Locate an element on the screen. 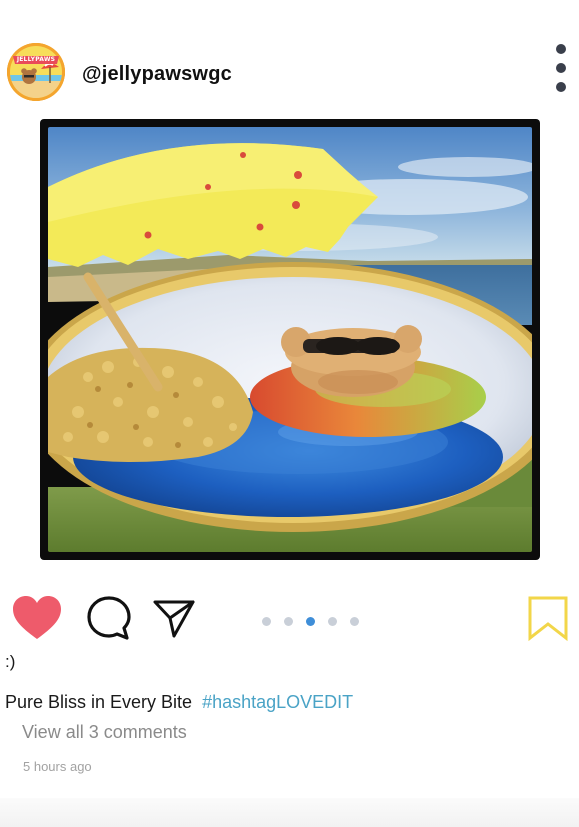  timestamp: 5 hours ago is located at coordinates (57, 766).